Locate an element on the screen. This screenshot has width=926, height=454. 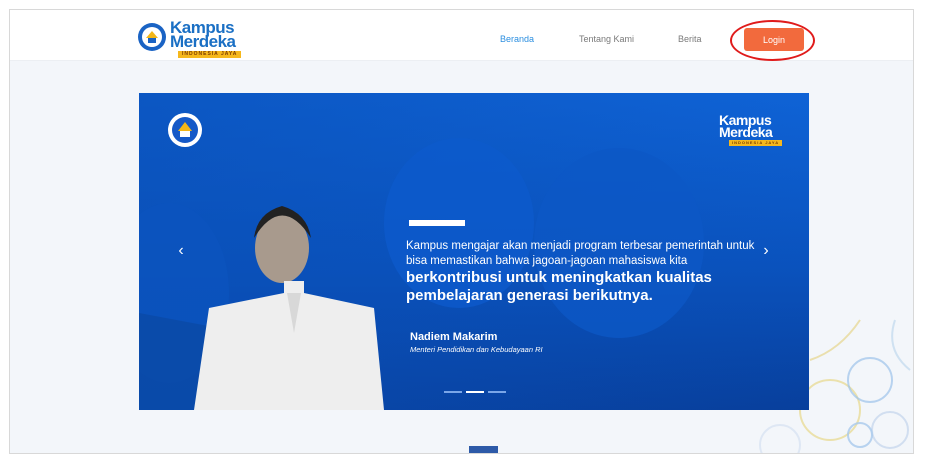
scroll-section-tab is located at coordinates (483, 449).